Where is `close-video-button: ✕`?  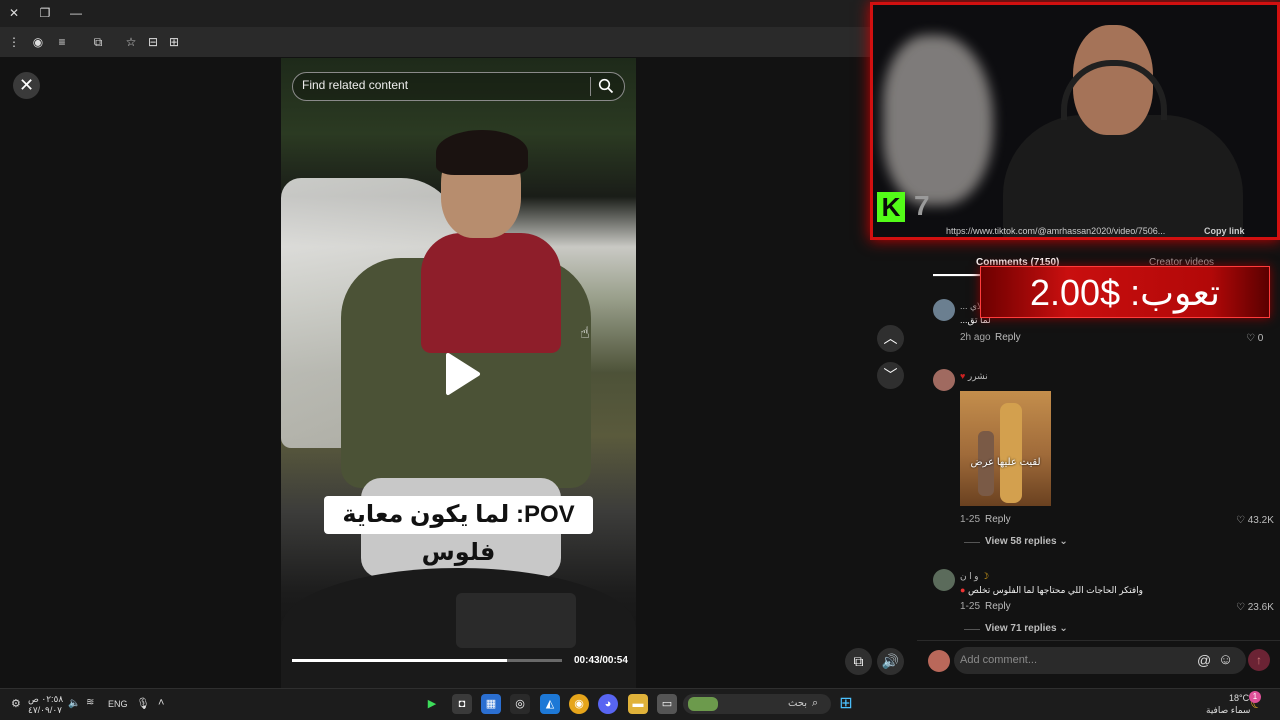 close-video-button: ✕ is located at coordinates (26, 85).